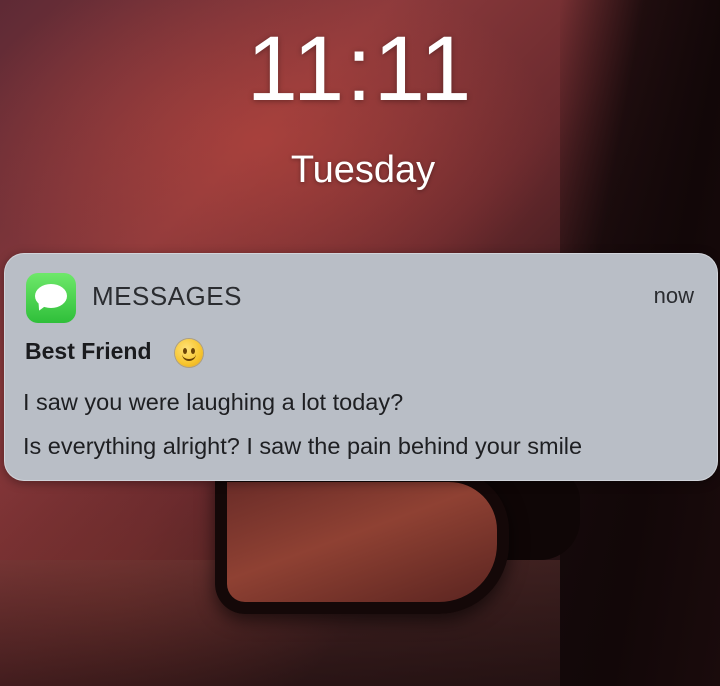 The width and height of the screenshot is (720, 686). Describe the element at coordinates (360, 69) in the screenshot. I see `lockscreen-clock: 11:11` at that location.